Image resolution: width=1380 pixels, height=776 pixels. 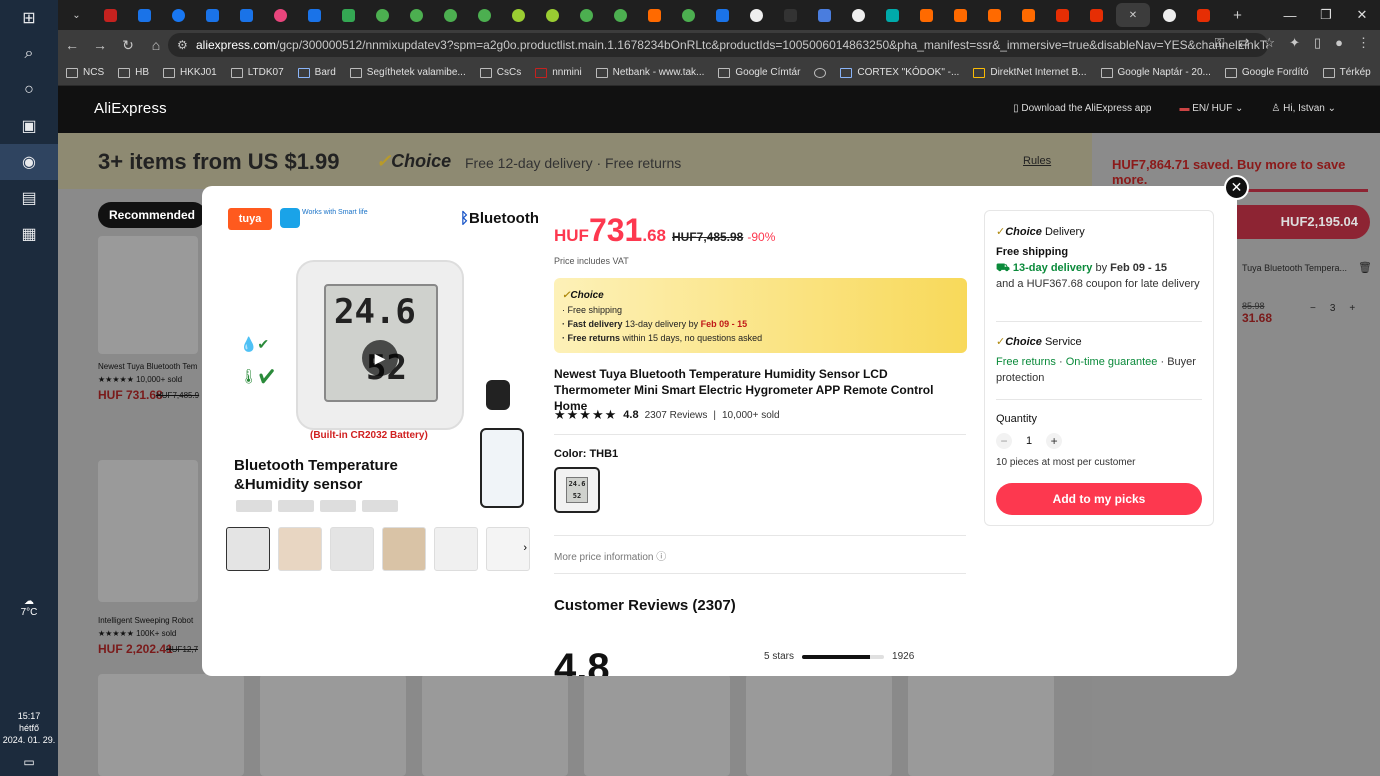 I want to click on menu-icon: ⋮, so click(x=1363, y=43).